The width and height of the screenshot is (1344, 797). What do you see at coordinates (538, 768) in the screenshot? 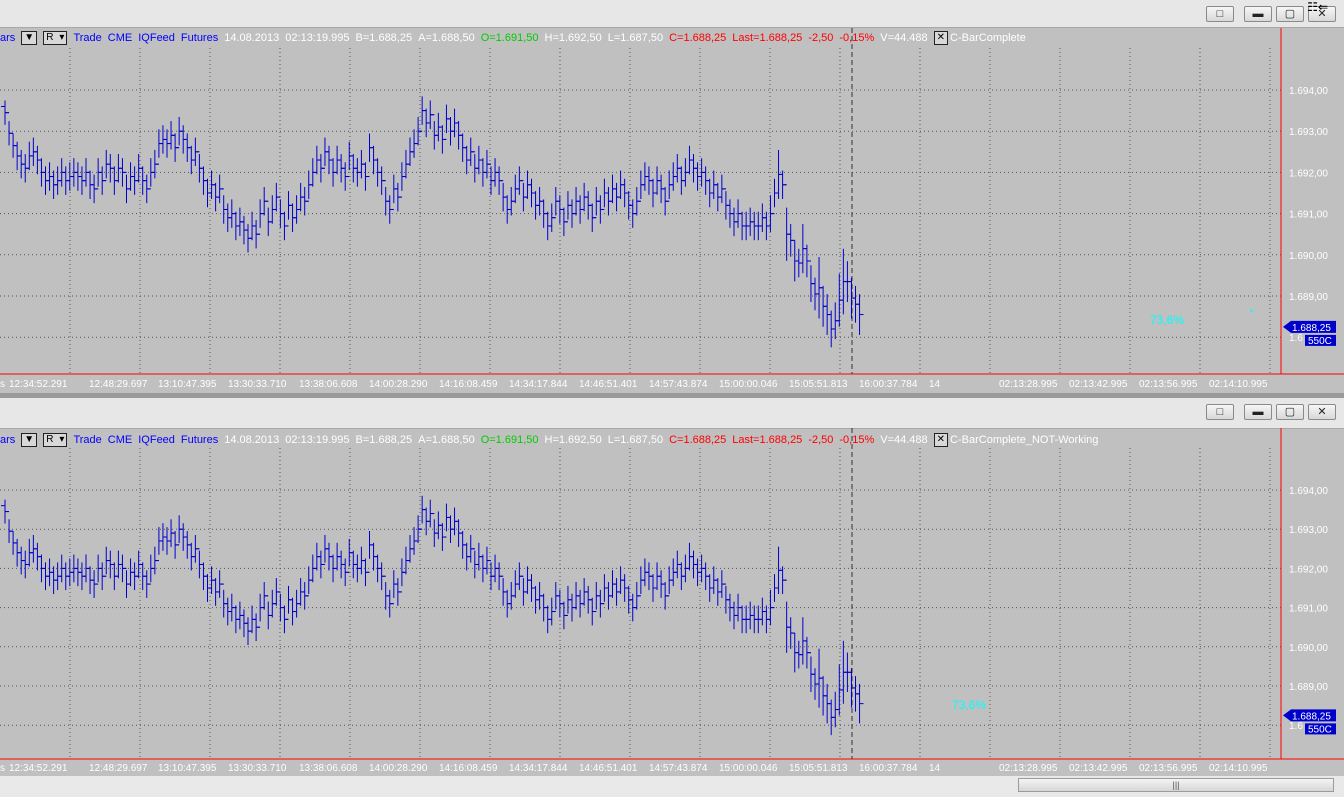
I see `x-tick-label: 14:34:17.844` at bounding box center [538, 768].